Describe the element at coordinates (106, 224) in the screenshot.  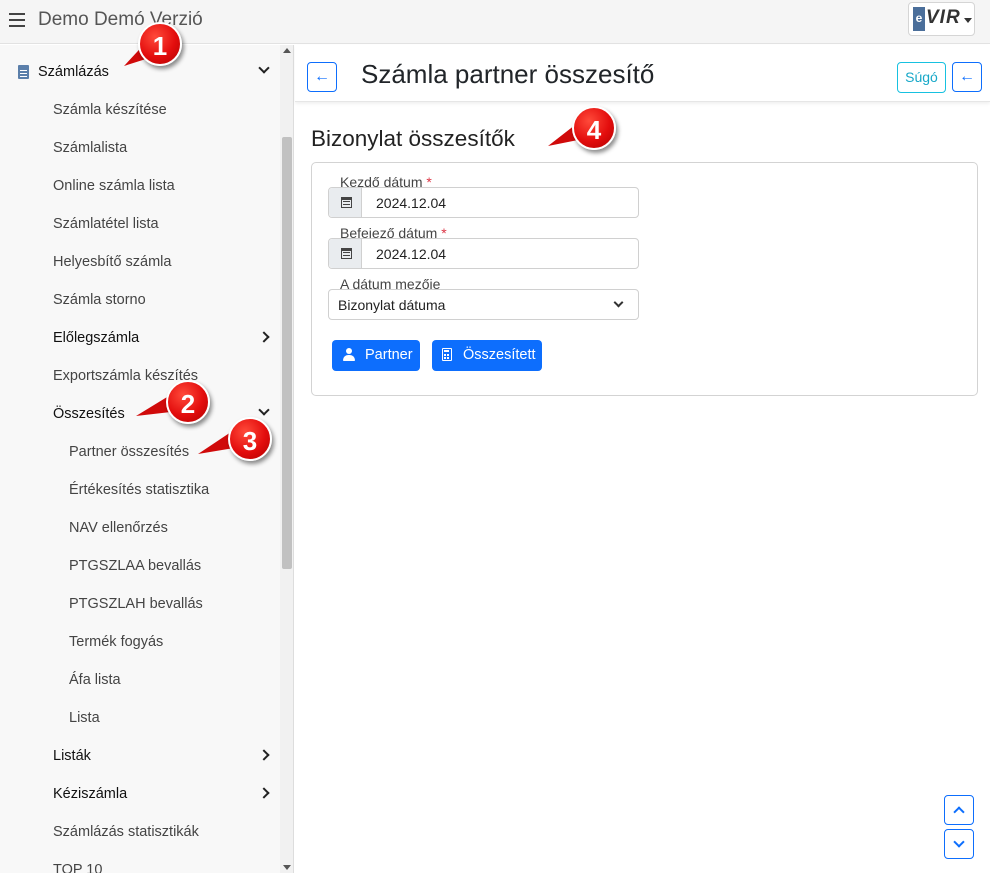
I see `sidebar-item-label: Számlatétel lista` at that location.